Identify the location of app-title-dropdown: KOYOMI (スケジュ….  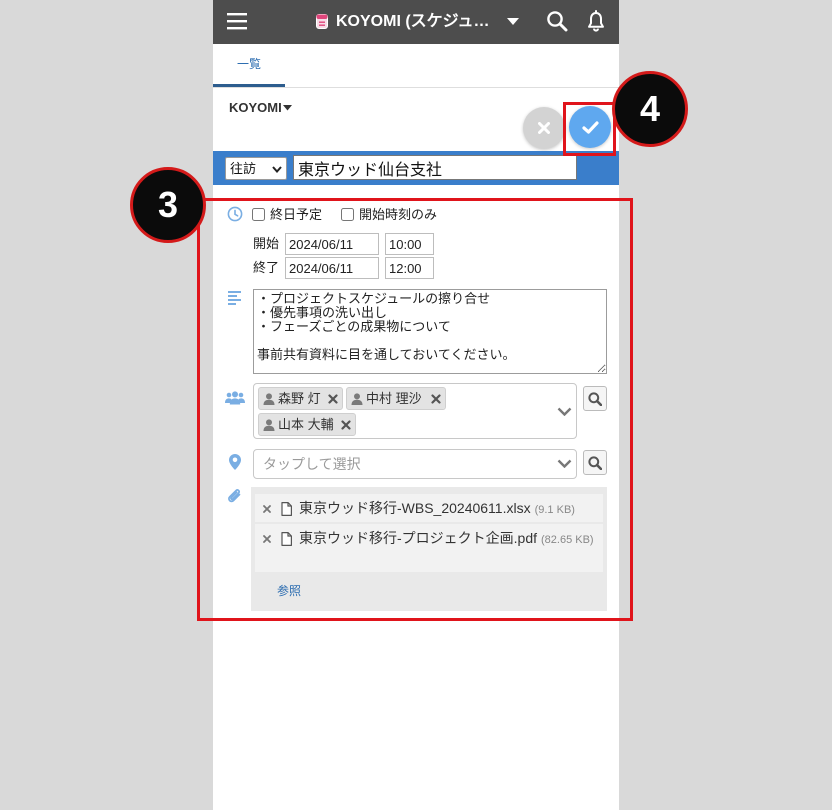
(413, 22).